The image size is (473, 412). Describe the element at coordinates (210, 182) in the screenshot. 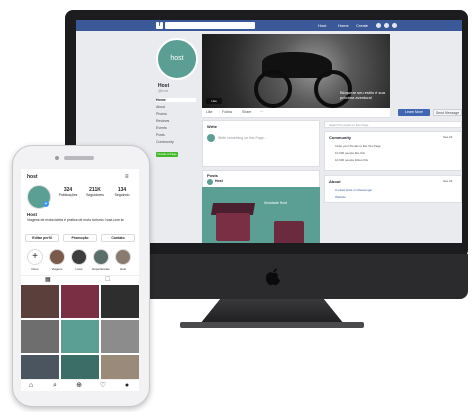

I see `post-author-avatar` at that location.